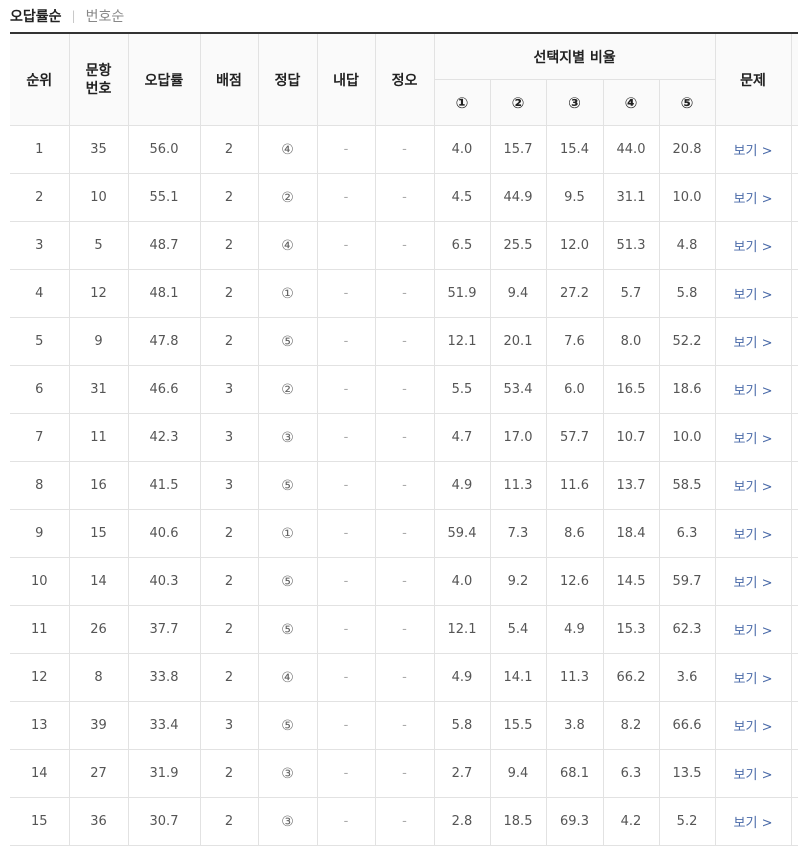  What do you see at coordinates (687, 389) in the screenshot?
I see `choice-5-ratio-cell: 18.6` at bounding box center [687, 389].